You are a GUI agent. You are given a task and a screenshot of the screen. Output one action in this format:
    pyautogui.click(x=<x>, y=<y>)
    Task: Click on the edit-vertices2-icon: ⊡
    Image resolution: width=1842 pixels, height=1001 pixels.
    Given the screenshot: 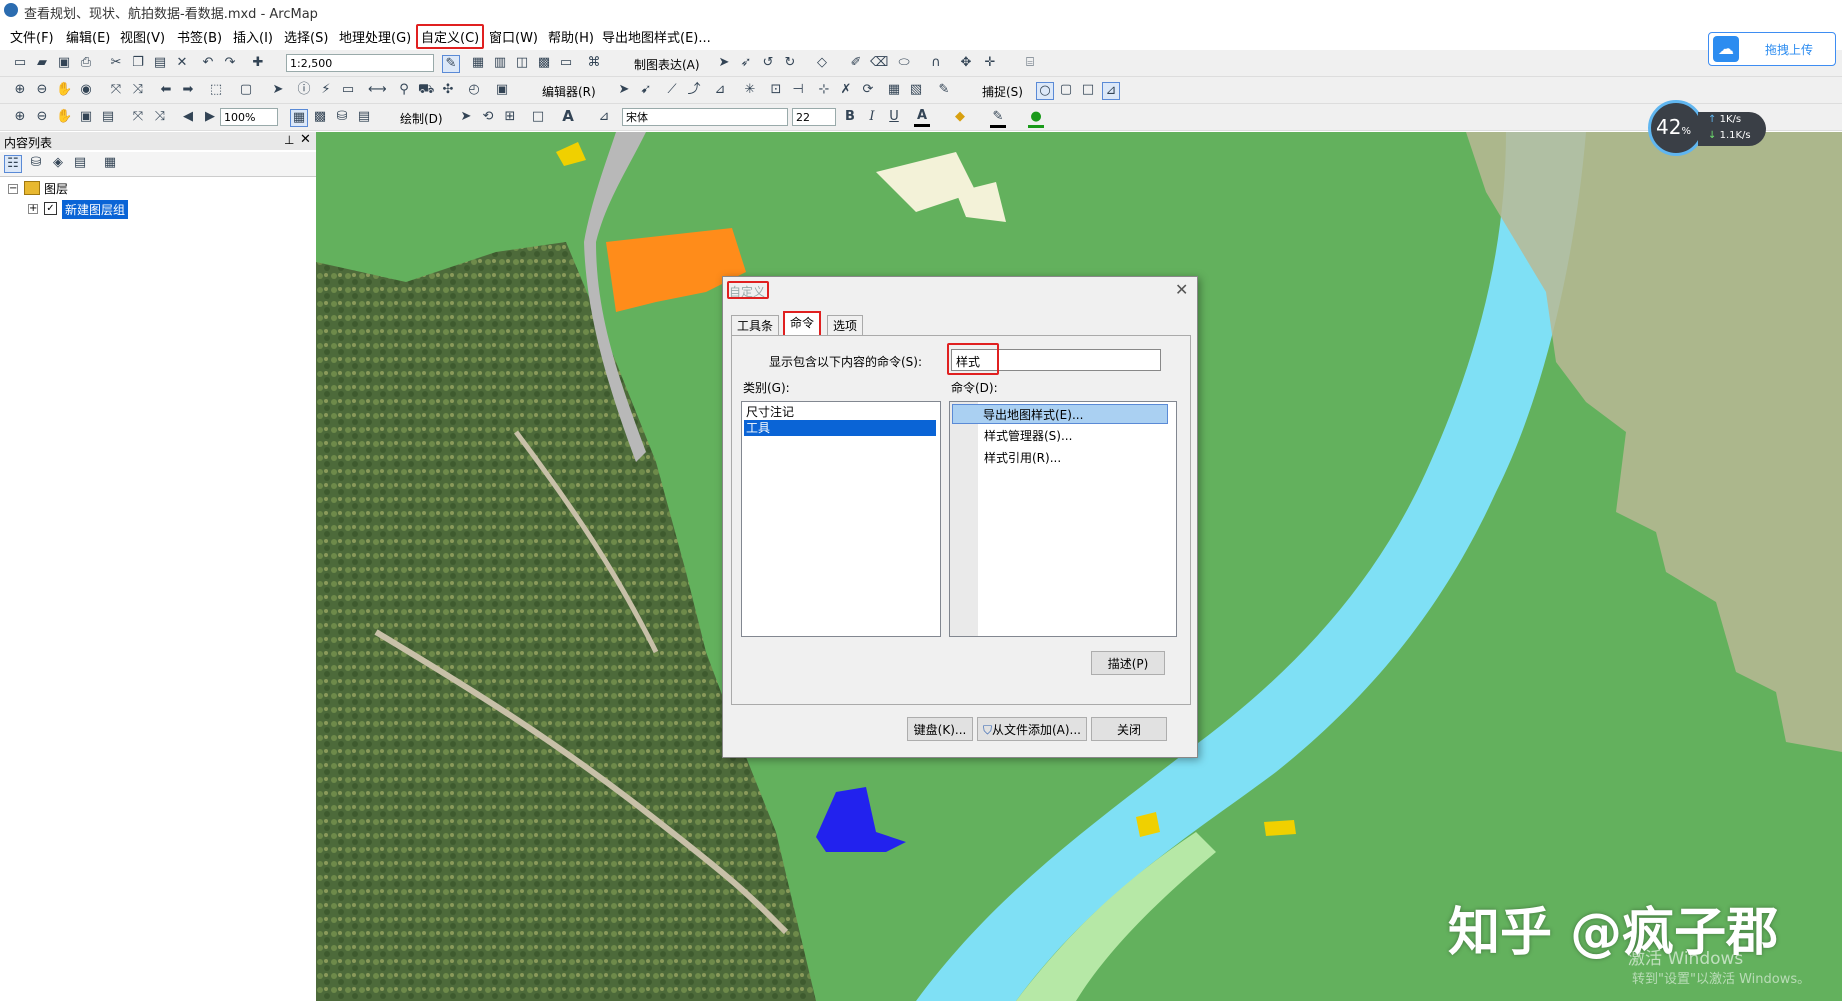 What is the action you would take?
    pyautogui.click(x=776, y=90)
    